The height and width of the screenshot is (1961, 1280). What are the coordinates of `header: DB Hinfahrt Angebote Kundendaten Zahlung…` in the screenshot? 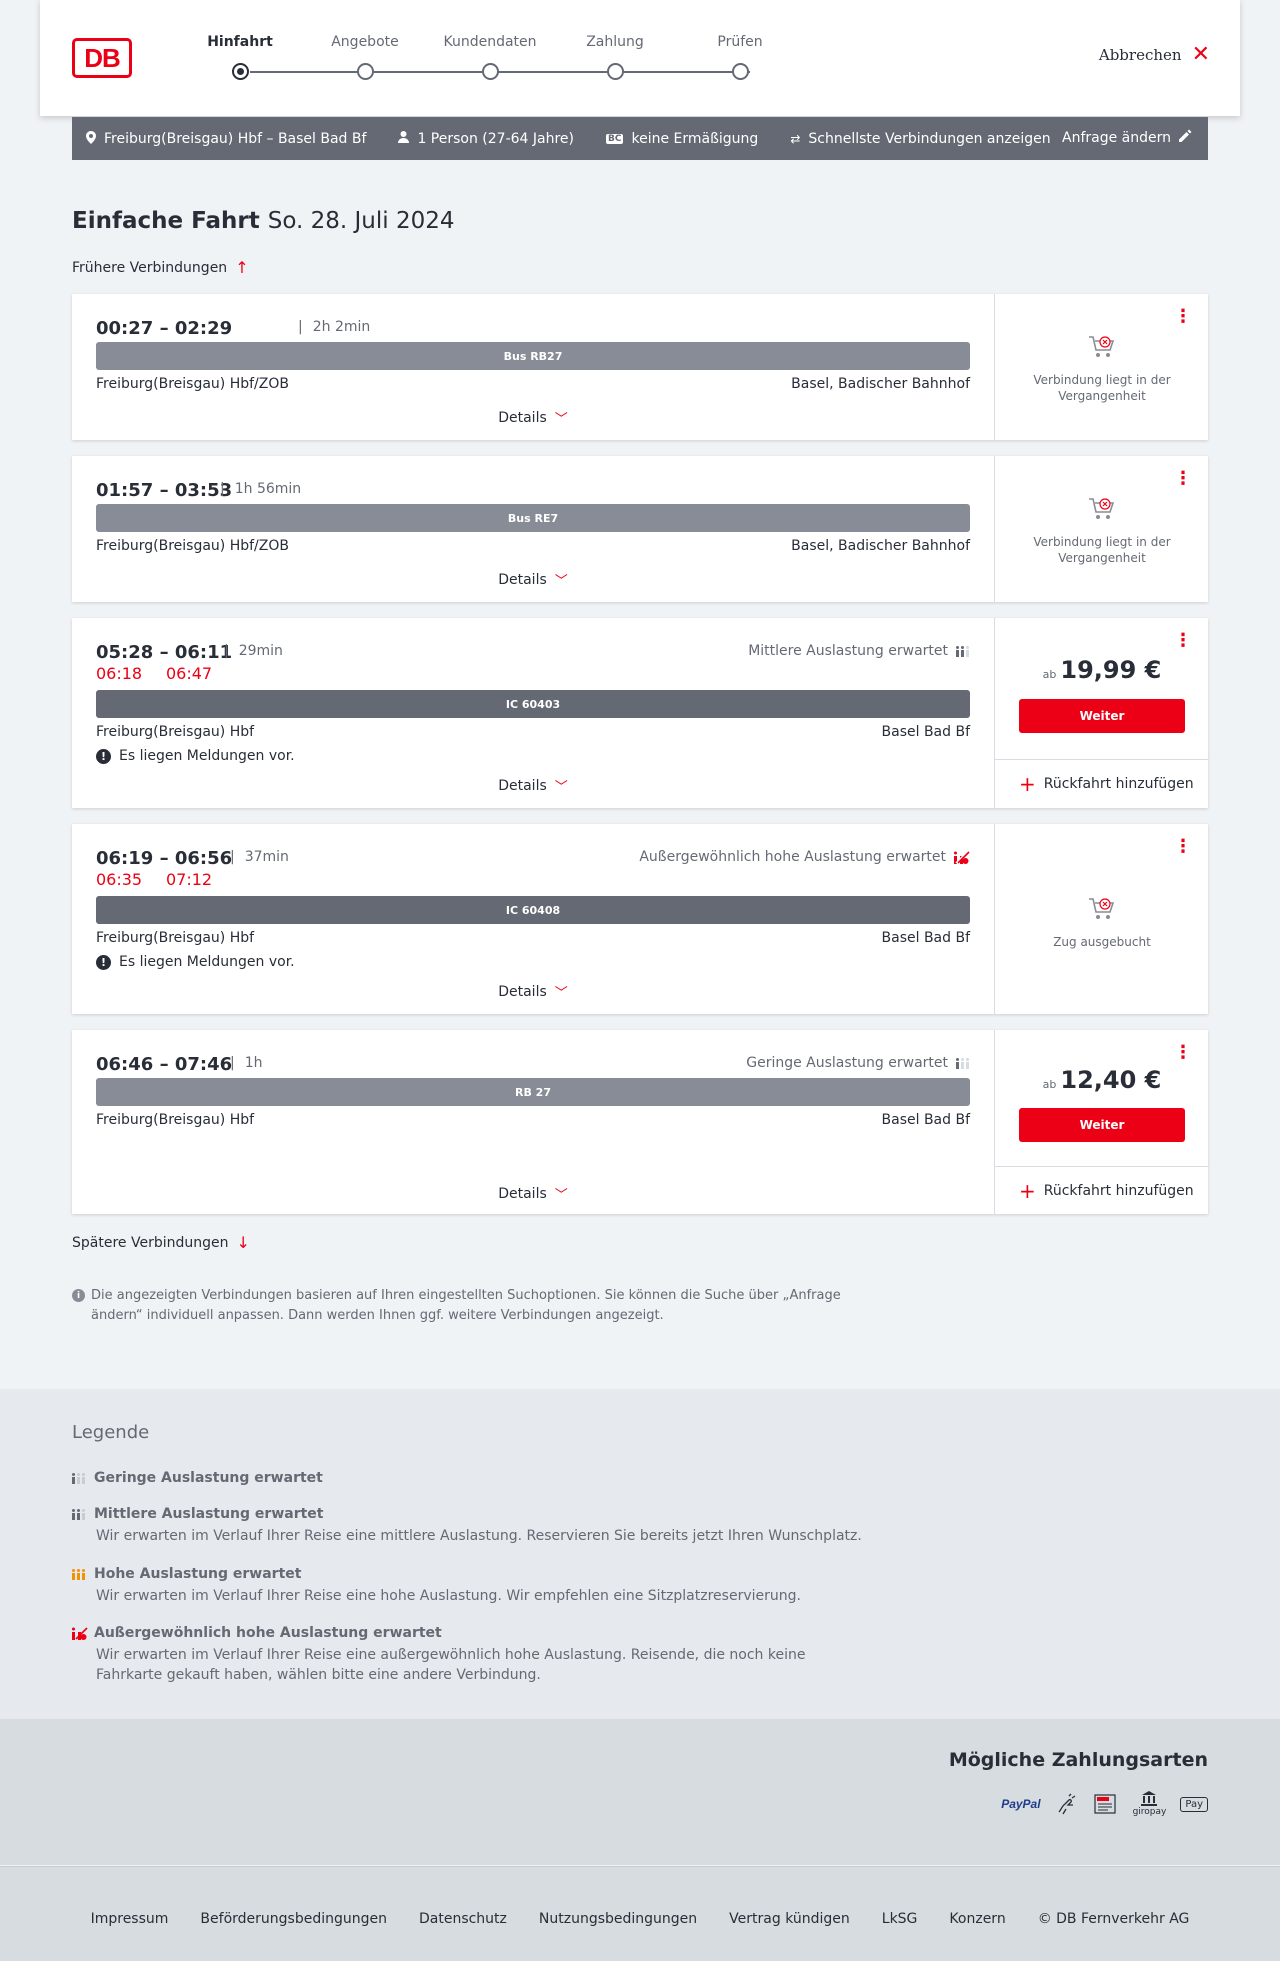 It's located at (640, 58).